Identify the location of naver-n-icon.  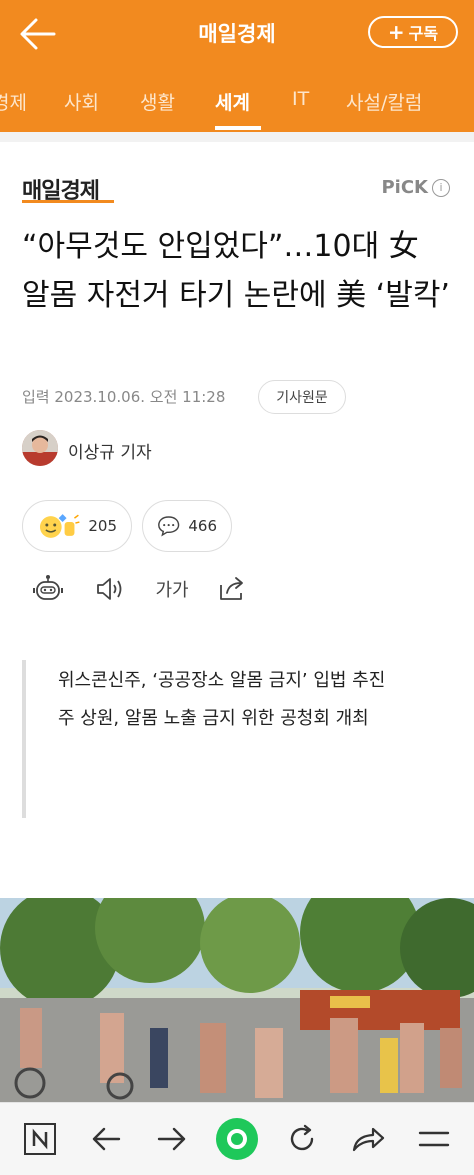
(40, 1139).